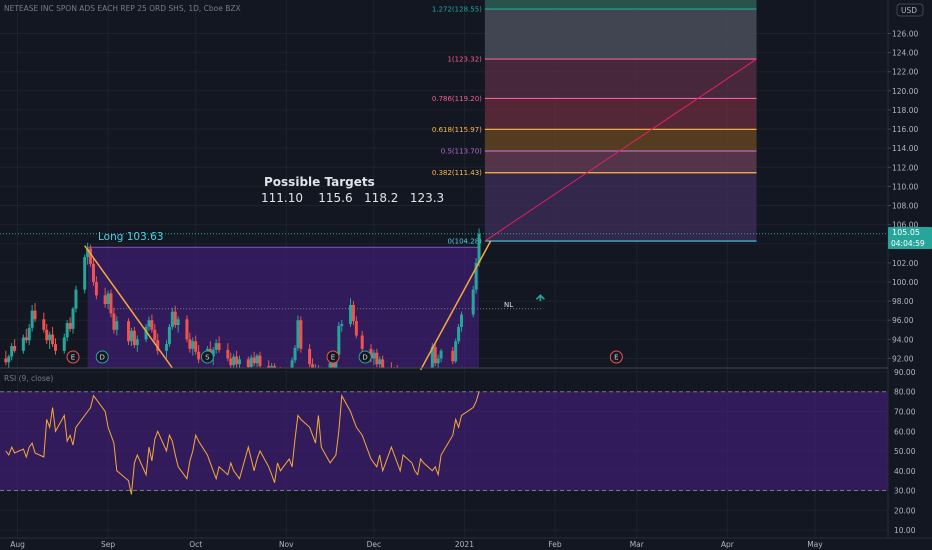 This screenshot has height=550, width=932. What do you see at coordinates (905, 263) in the screenshot?
I see `price-tick-label: 102.00` at bounding box center [905, 263].